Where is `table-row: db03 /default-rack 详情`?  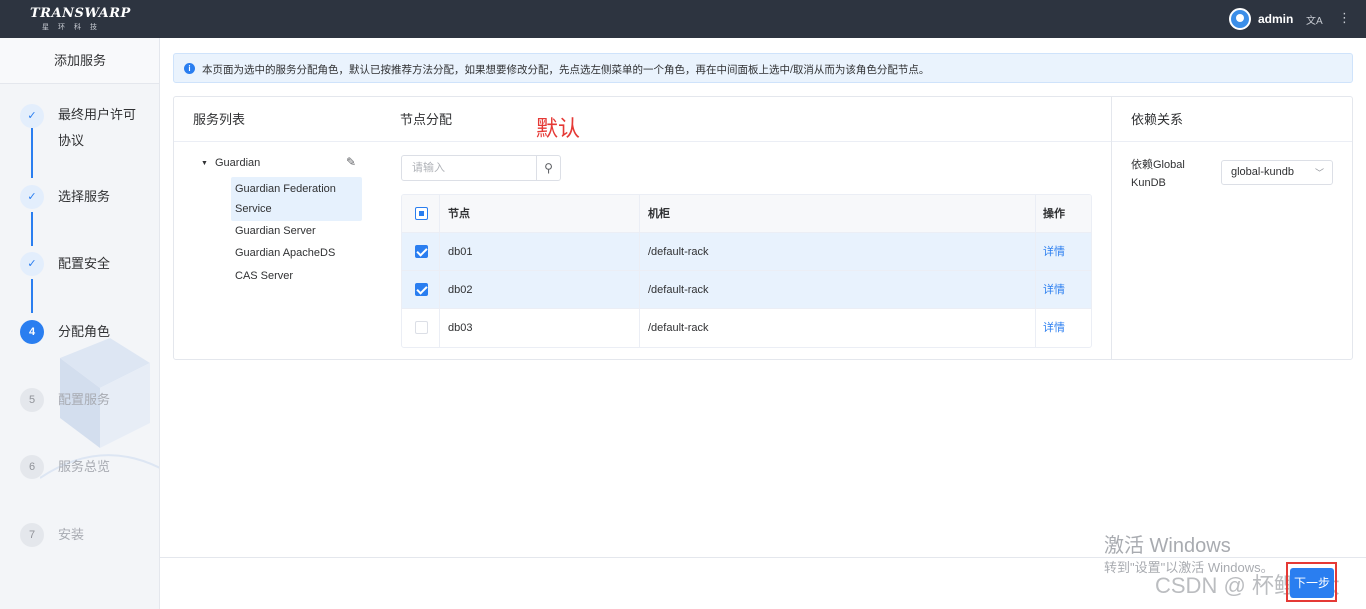
table-row: db03 /default-rack 详情 is located at coordinates (746, 328).